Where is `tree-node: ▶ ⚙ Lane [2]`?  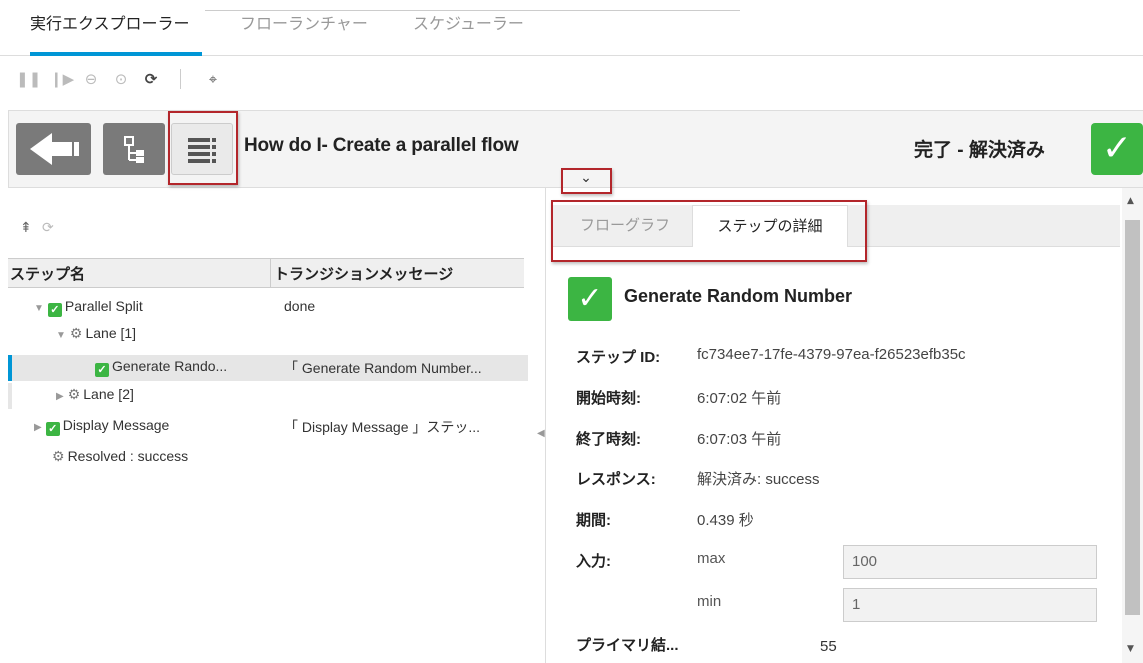
tree-node: ▶ ⚙ Lane [2] is located at coordinates (95, 394).